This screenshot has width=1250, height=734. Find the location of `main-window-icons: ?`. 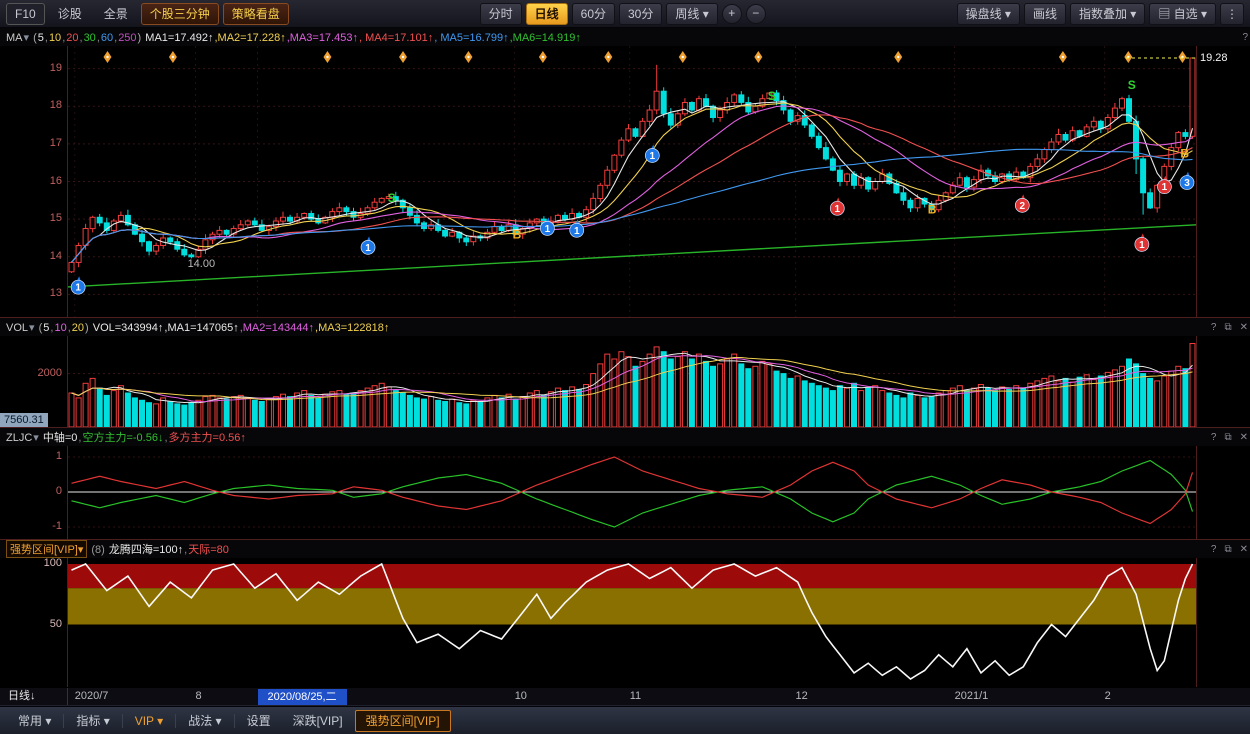

main-window-icons: ? is located at coordinates (1245, 37).